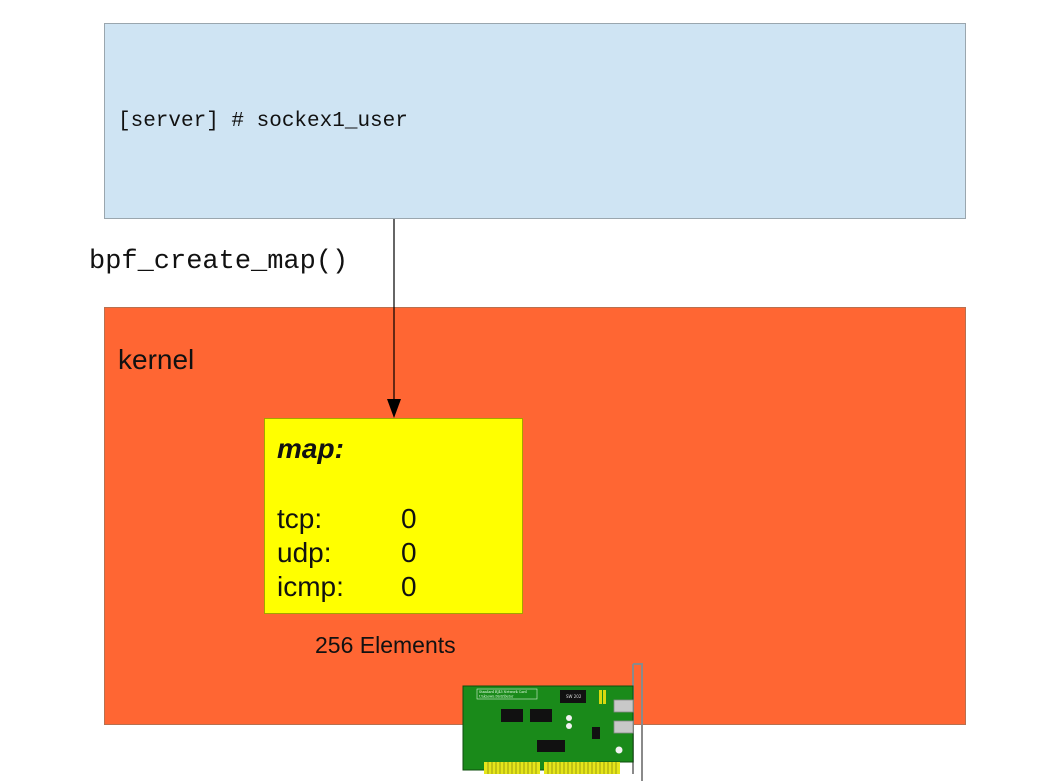 This screenshot has width=1039, height=781. I want to click on map-entry-key: icmp:, so click(310, 586).